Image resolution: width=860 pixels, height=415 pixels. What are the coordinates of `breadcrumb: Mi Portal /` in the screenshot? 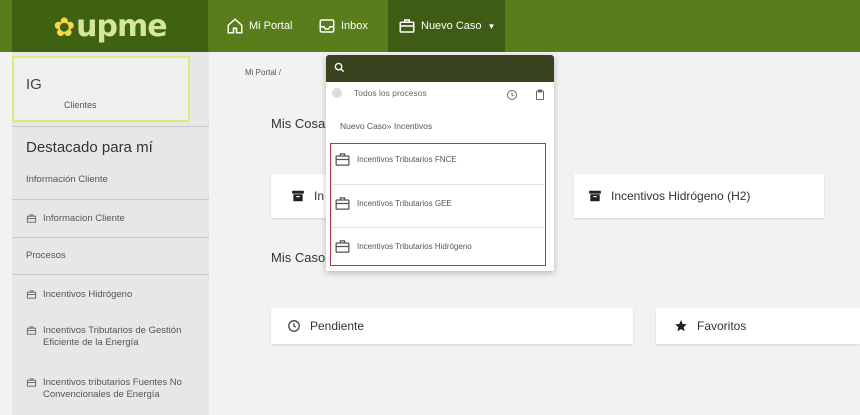 It's located at (263, 72).